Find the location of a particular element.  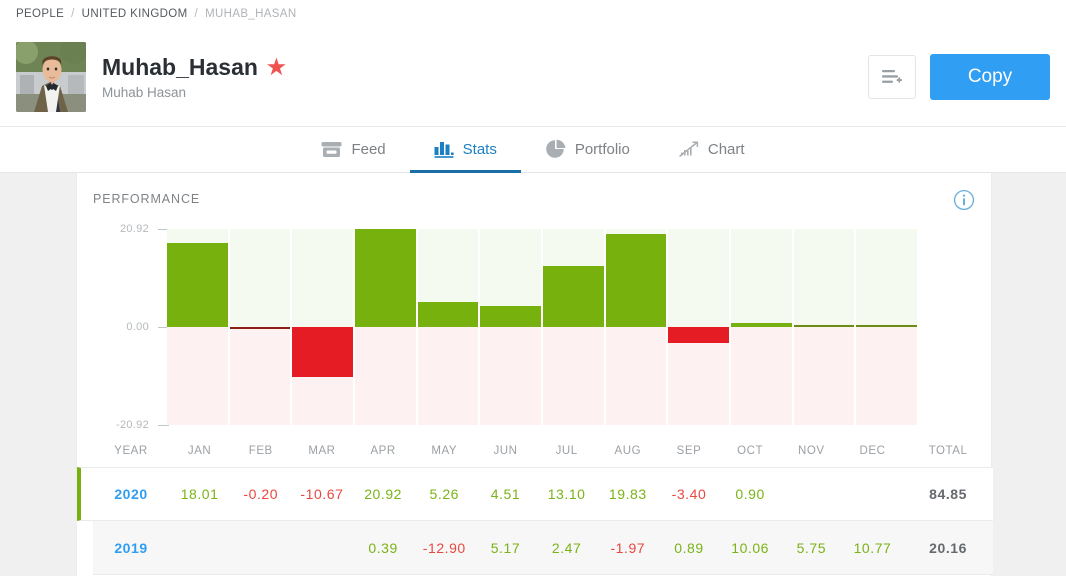

header-actions: Copy is located at coordinates (959, 77).